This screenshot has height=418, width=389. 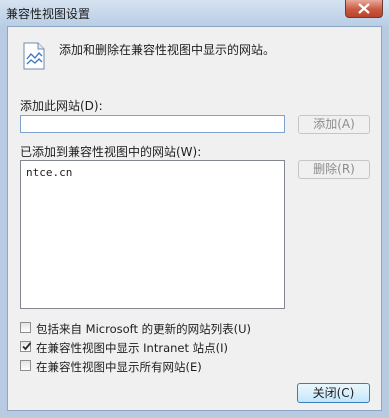 I want to click on document-icon, so click(x=34, y=56).